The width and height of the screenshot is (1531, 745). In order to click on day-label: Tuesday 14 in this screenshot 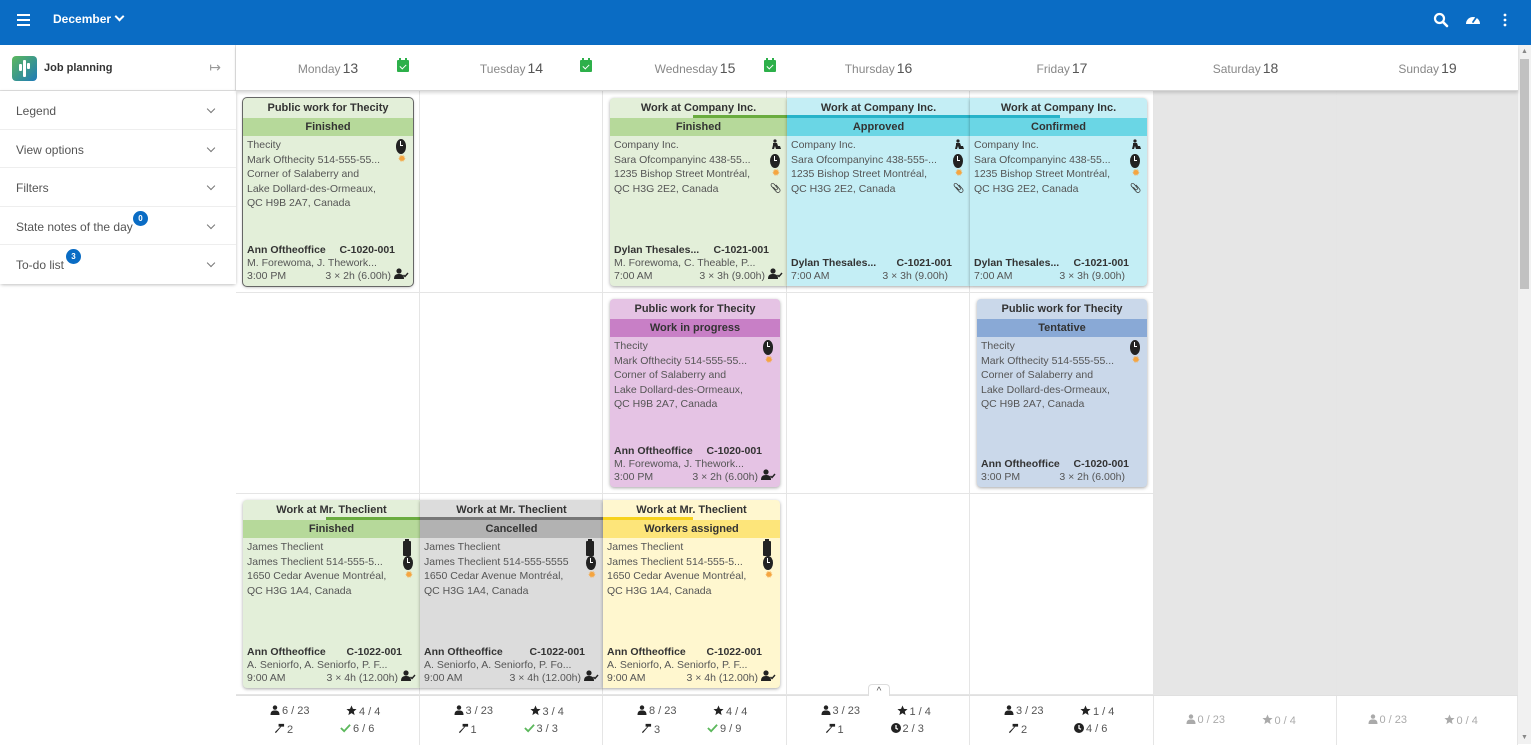, I will do `click(511, 69)`.